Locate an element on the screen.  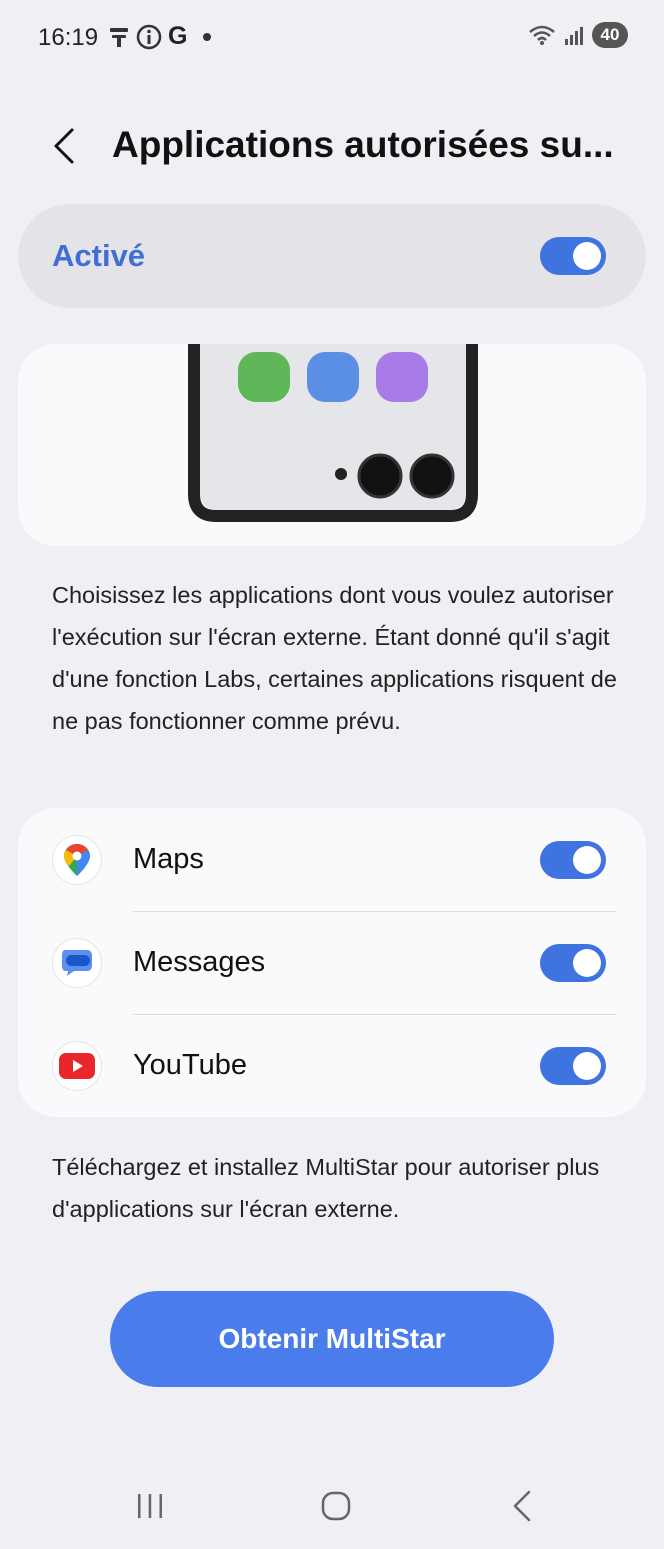
status-right-icons: 40 is located at coordinates (578, 35).